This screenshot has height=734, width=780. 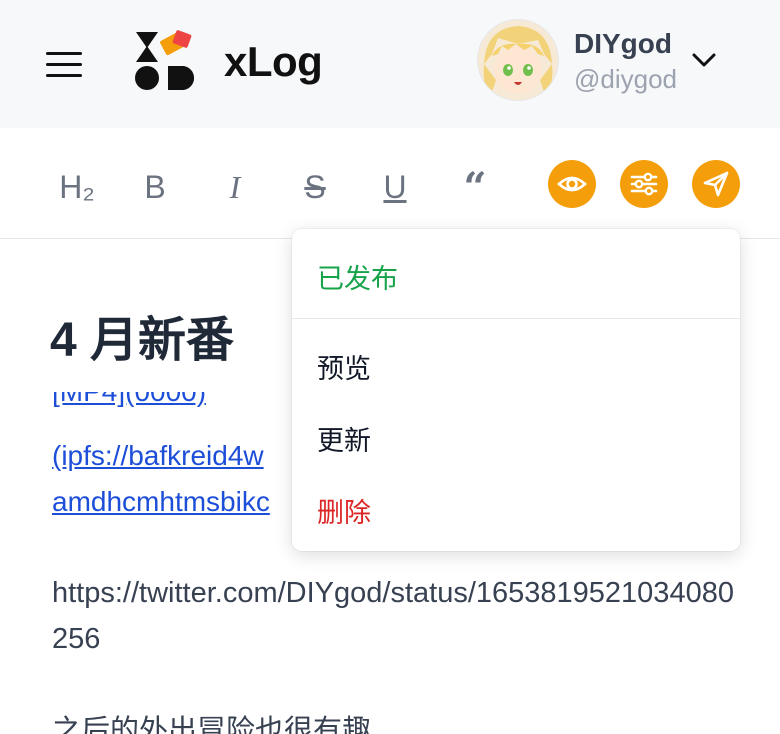 I want to click on preview-button, so click(x=572, y=184).